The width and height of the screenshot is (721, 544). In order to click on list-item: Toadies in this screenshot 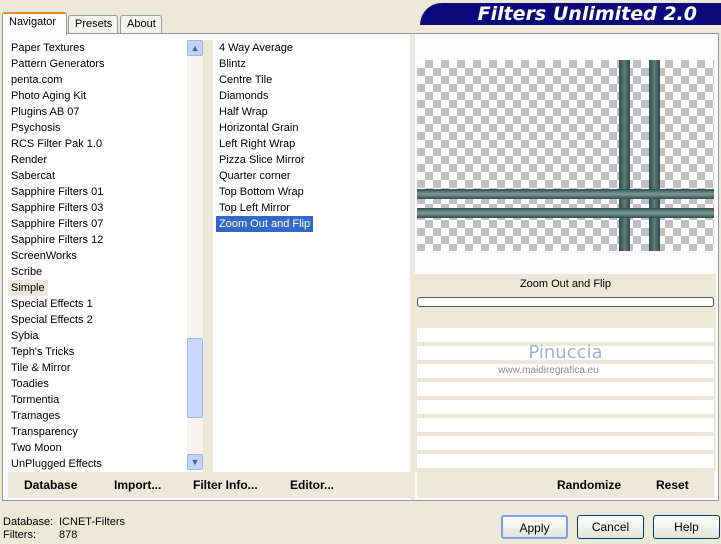, I will do `click(97, 384)`.